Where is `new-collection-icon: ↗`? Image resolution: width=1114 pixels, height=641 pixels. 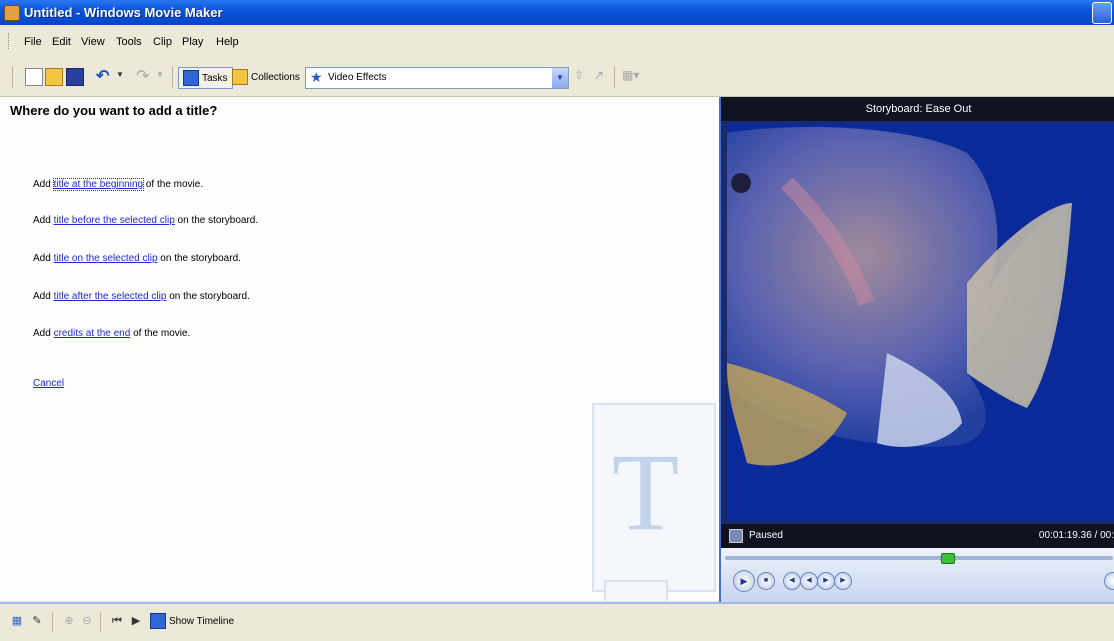 new-collection-icon: ↗ is located at coordinates (602, 76).